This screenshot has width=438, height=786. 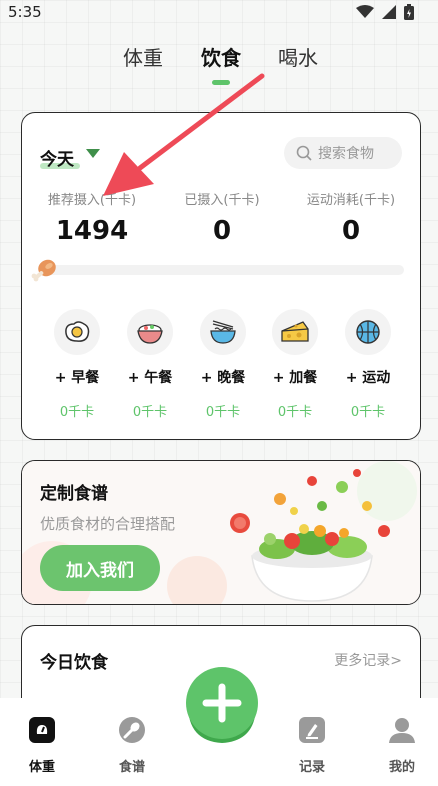 What do you see at coordinates (92, 200) in the screenshot?
I see `stat-label: 推荐摄入(千卡)` at bounding box center [92, 200].